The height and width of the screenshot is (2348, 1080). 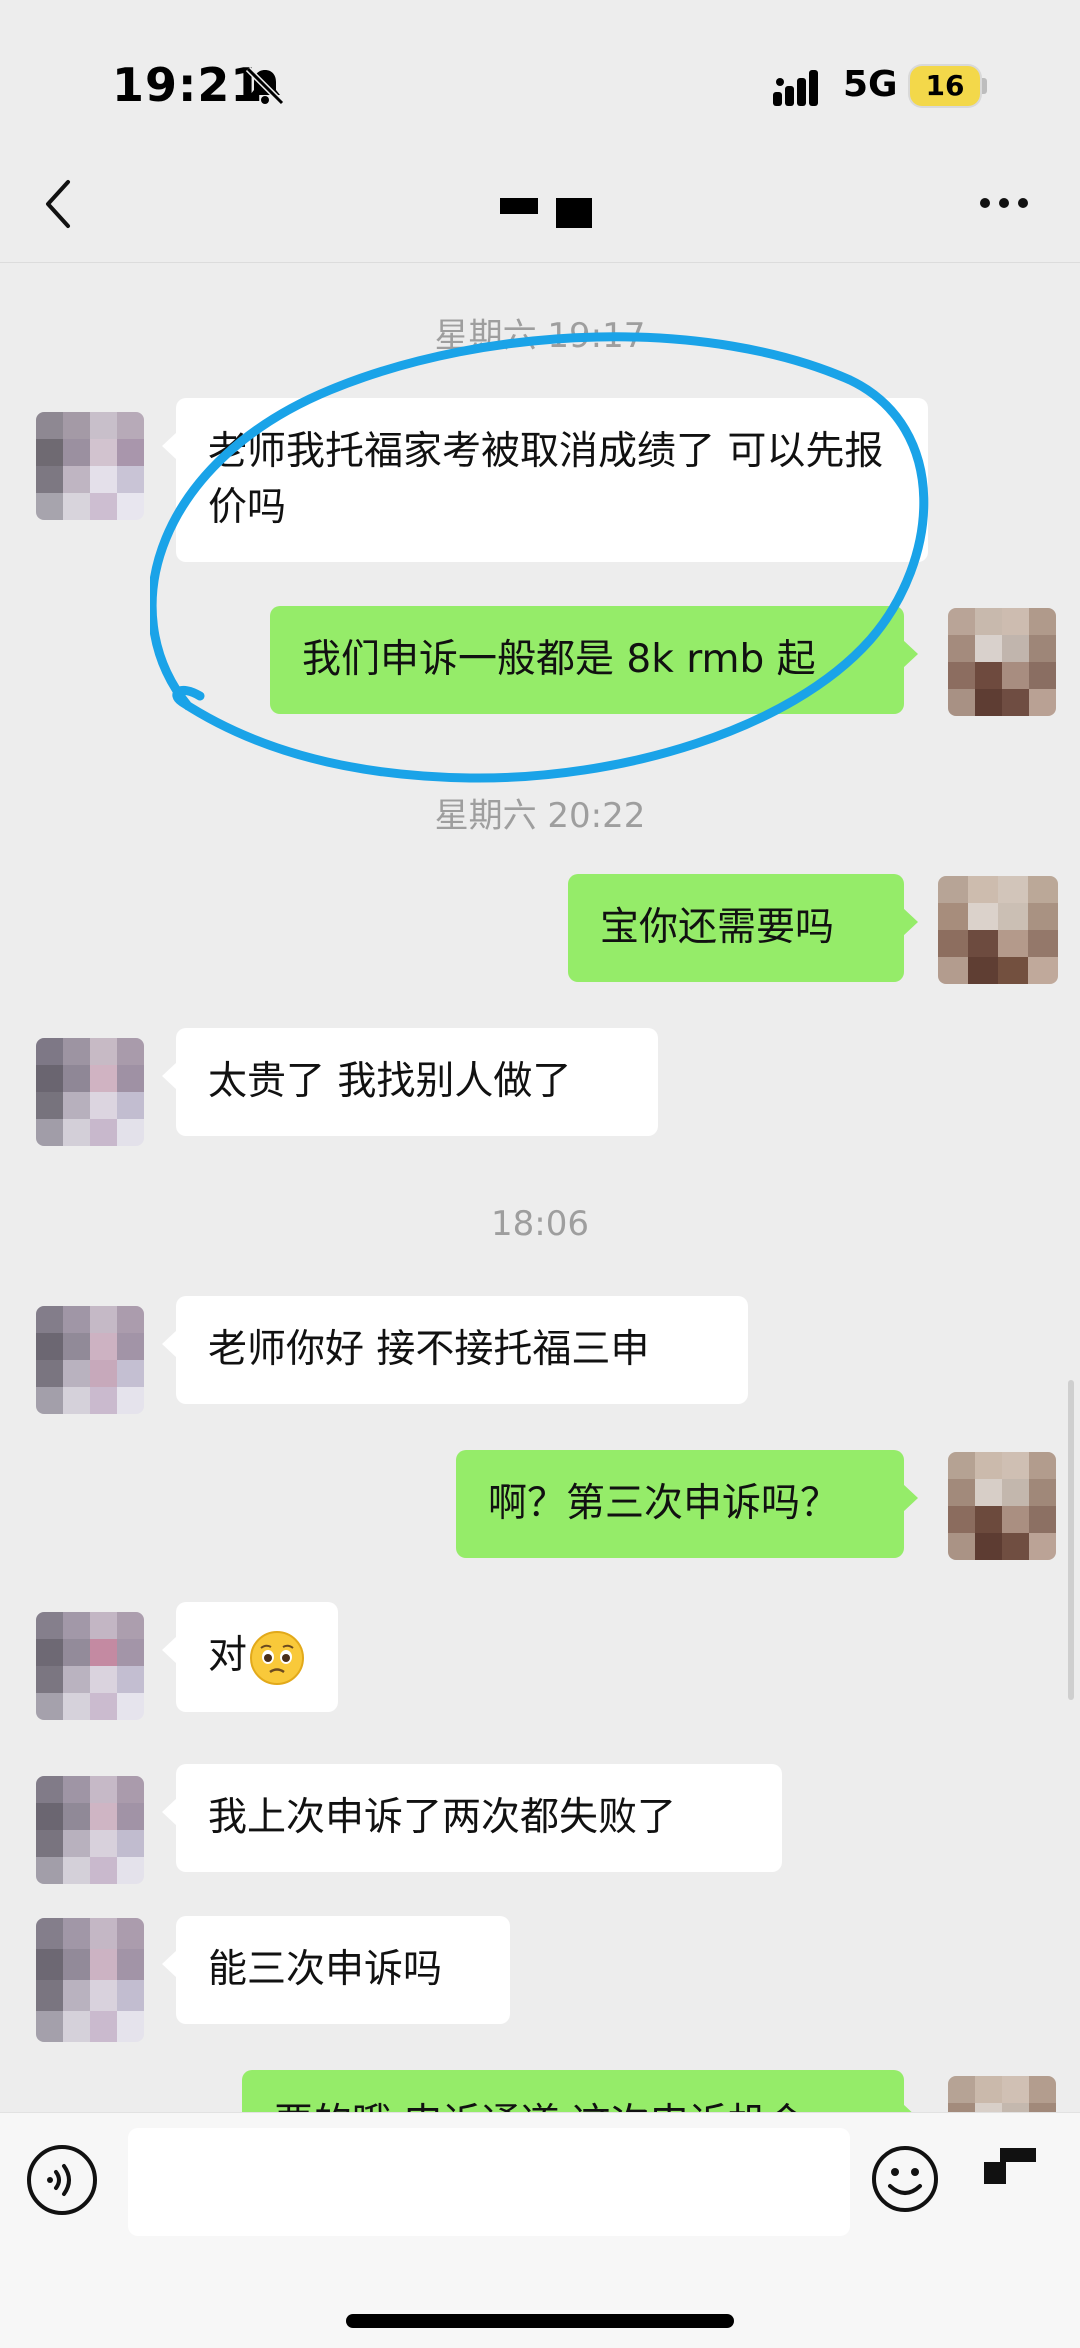 What do you see at coordinates (228, 1655) in the screenshot?
I see `message-text: 对` at bounding box center [228, 1655].